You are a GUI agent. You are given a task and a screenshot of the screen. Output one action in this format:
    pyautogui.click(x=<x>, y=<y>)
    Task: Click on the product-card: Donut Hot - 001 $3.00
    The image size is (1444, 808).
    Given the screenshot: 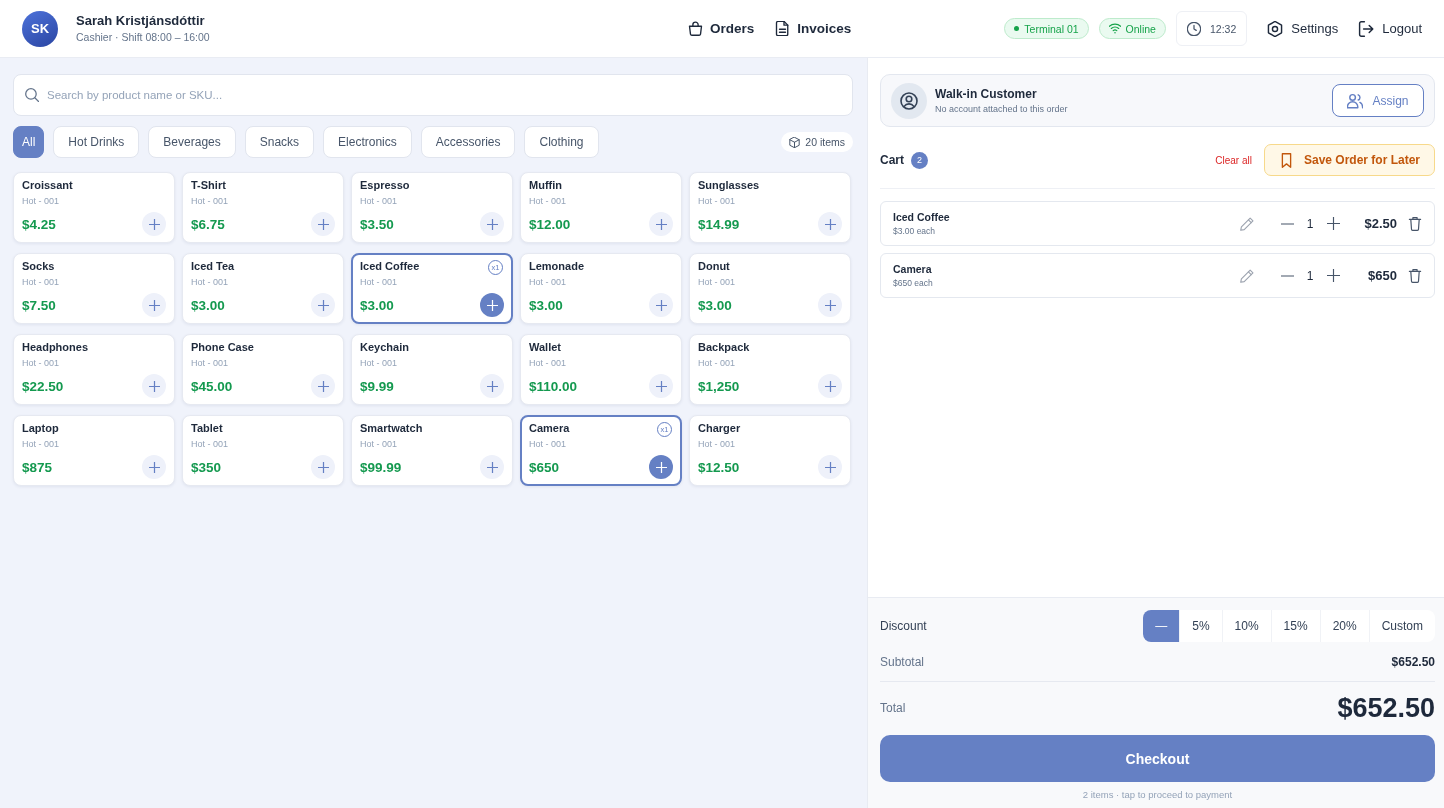 What is the action you would take?
    pyautogui.click(x=770, y=288)
    